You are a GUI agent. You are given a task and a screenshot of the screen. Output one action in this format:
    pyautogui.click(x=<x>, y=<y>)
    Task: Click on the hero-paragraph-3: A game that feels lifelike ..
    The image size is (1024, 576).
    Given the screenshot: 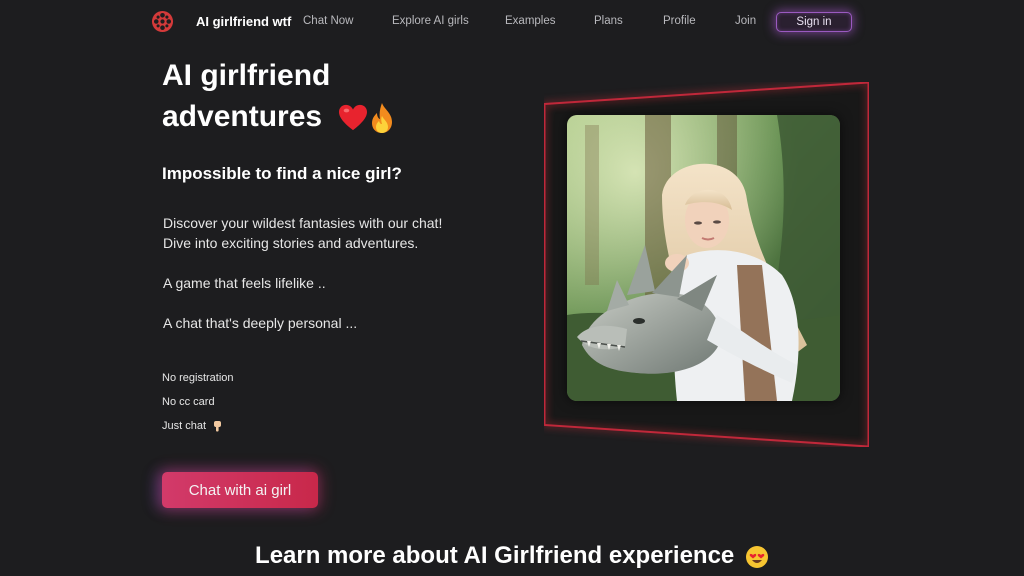 What is the action you would take?
    pyautogui.click(x=244, y=283)
    